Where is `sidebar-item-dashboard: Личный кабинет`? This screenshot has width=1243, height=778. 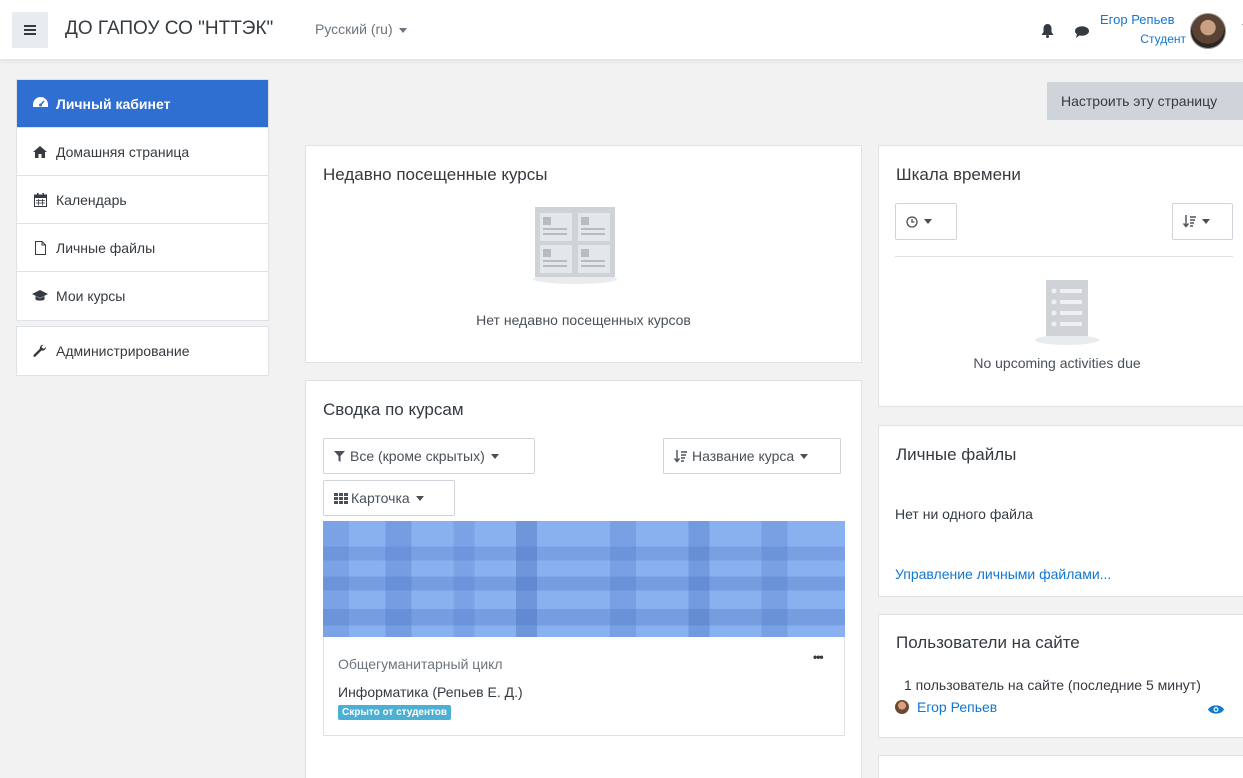
sidebar-item-dashboard: Личный кабинет is located at coordinates (142, 104).